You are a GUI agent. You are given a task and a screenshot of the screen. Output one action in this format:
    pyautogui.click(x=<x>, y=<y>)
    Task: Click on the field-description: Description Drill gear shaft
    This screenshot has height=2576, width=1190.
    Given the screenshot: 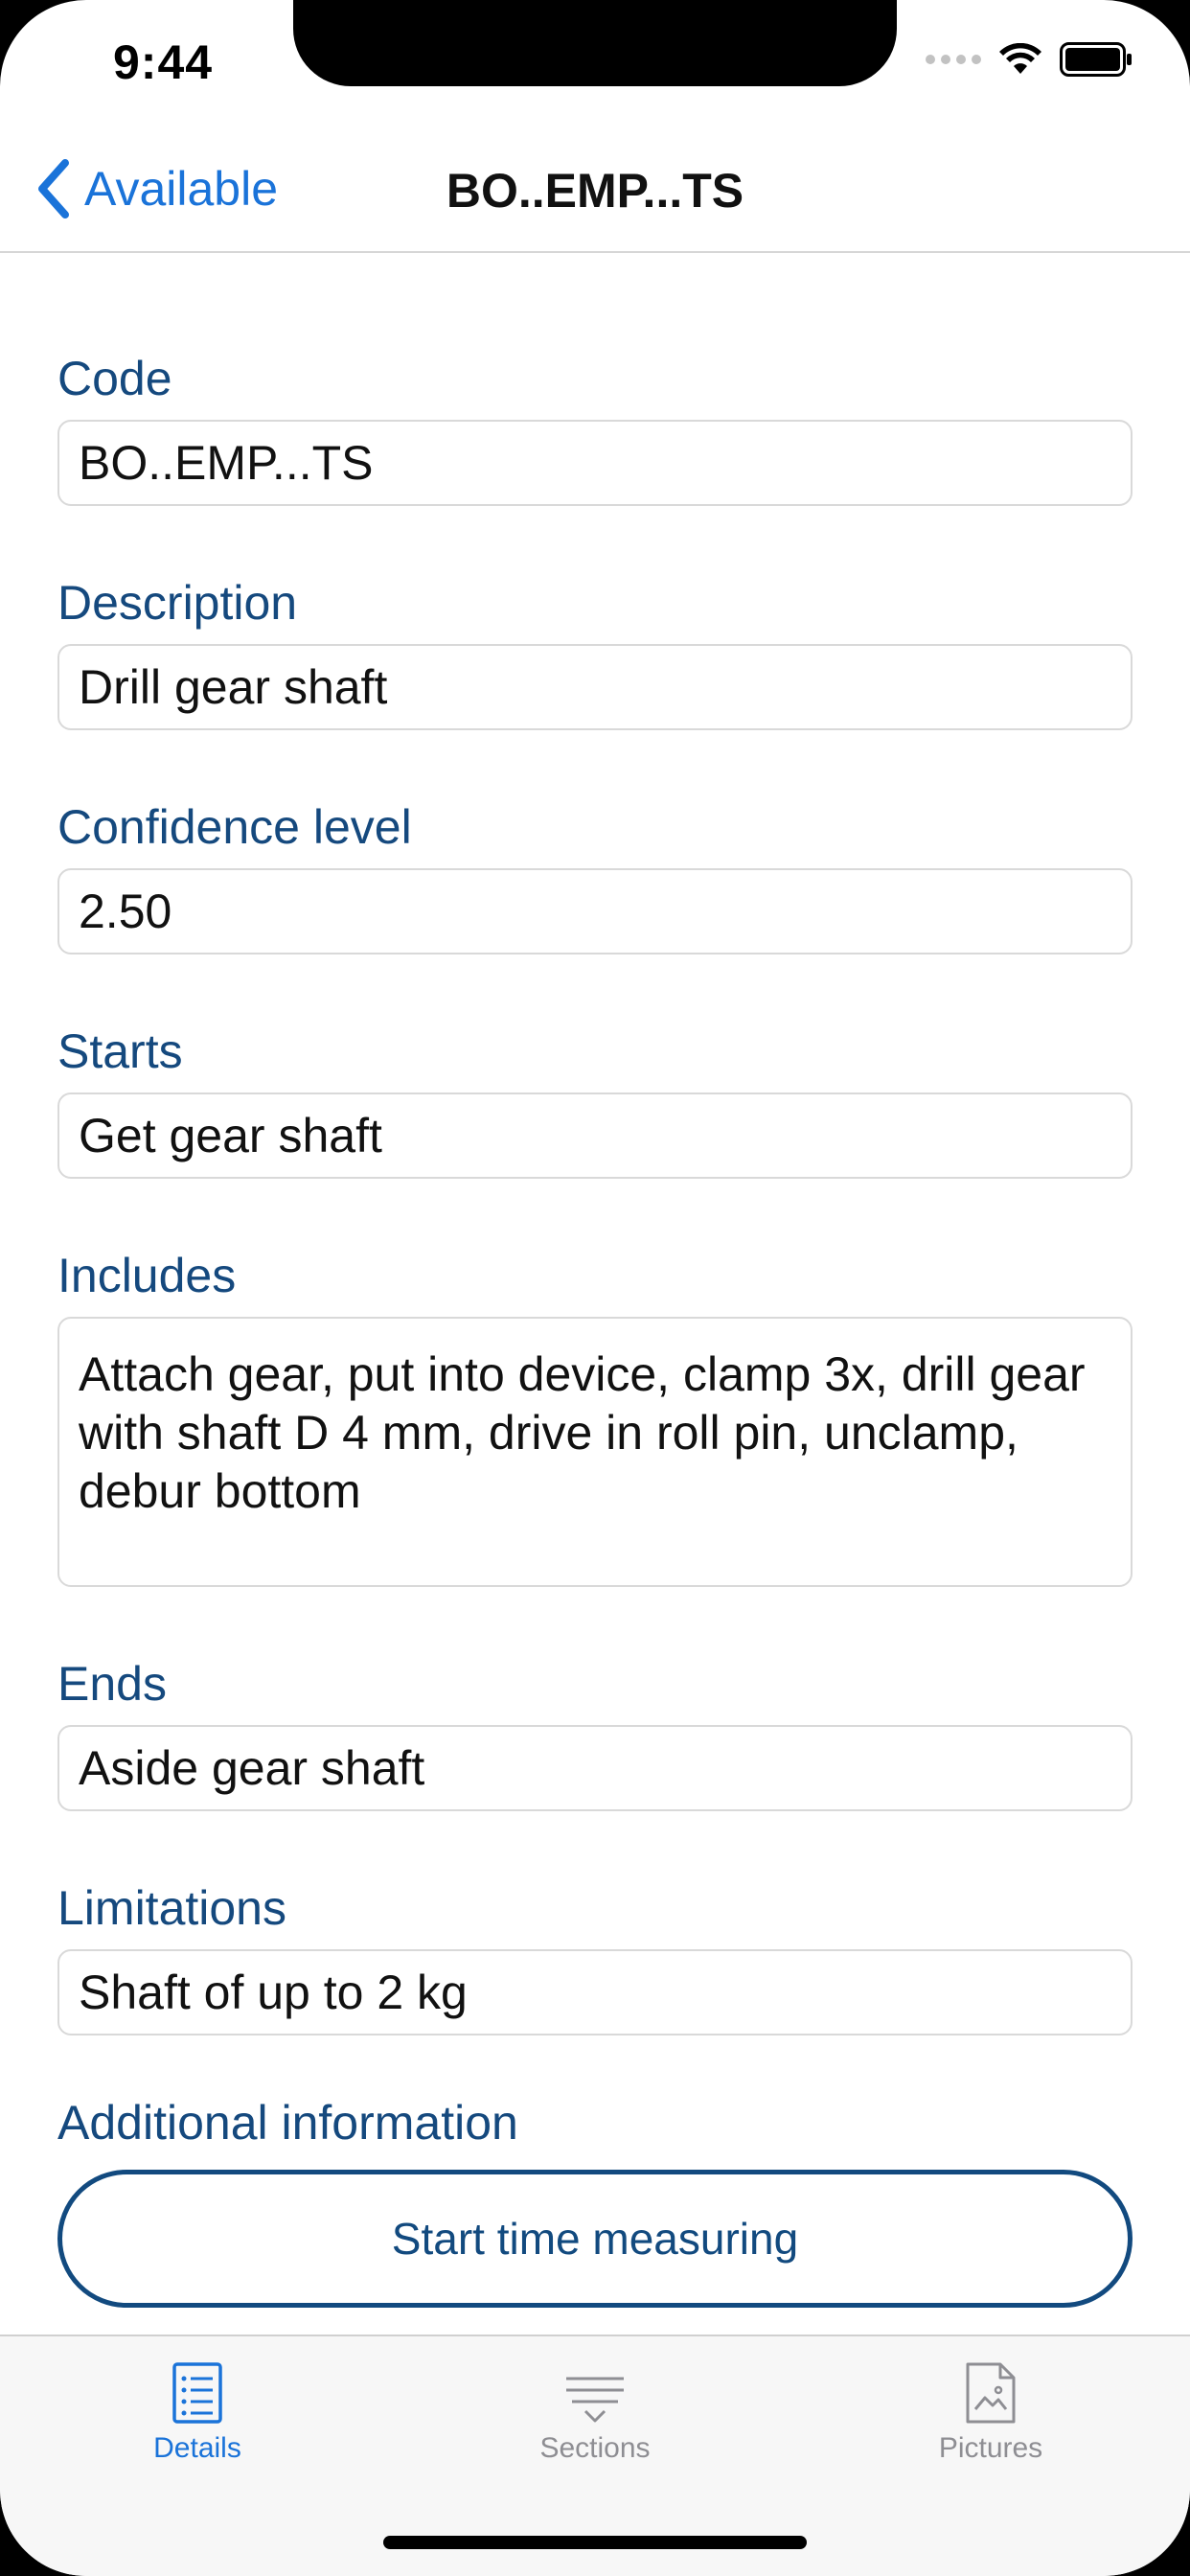 What is the action you would take?
    pyautogui.click(x=595, y=651)
    